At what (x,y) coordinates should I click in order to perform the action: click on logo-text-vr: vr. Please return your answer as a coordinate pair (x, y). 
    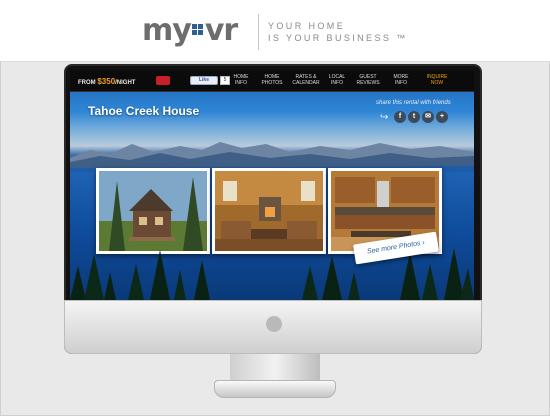
    Looking at the image, I should click on (221, 30).